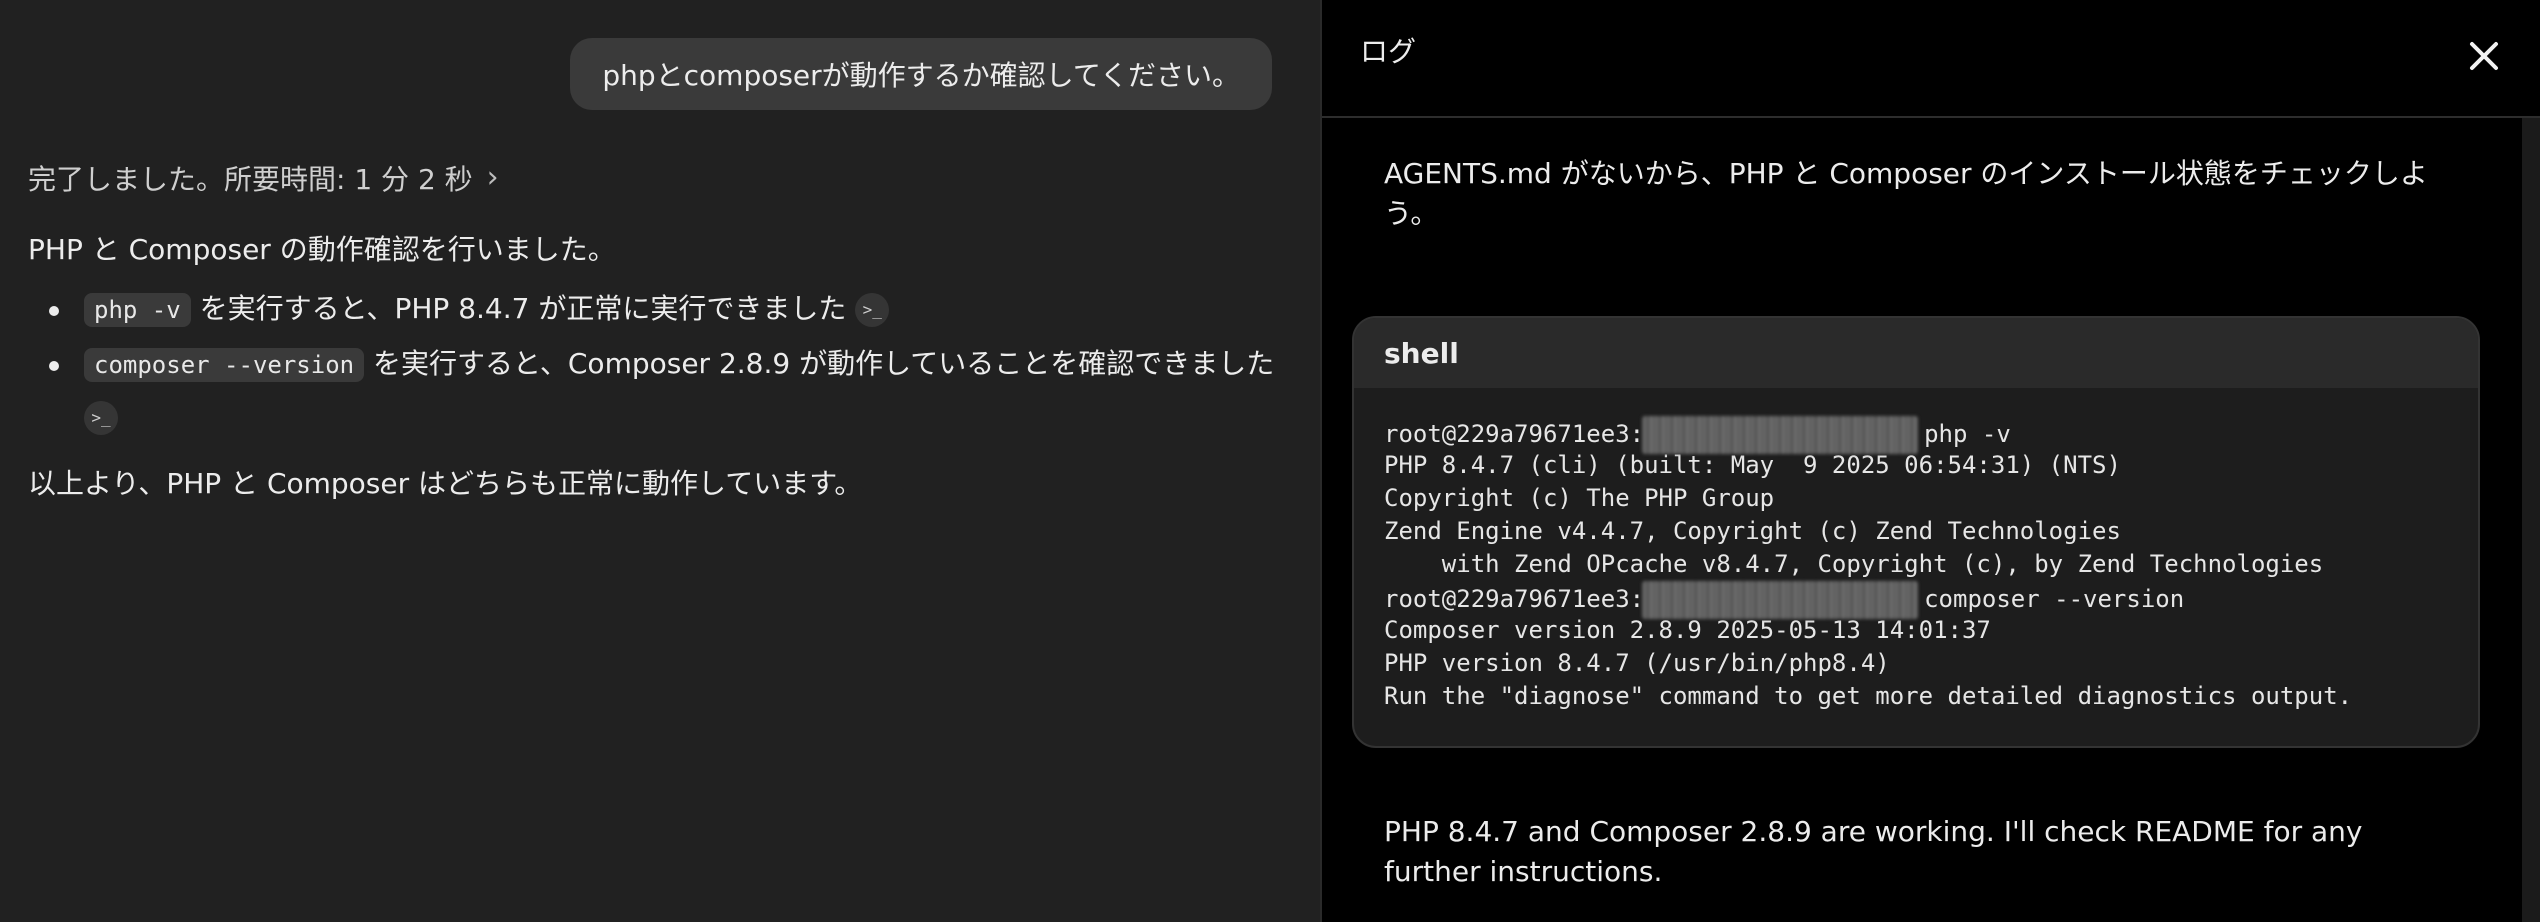 The image size is (2540, 922). I want to click on terminal-prompt-line: root@229a79671ee3: php -v, so click(1916, 435).